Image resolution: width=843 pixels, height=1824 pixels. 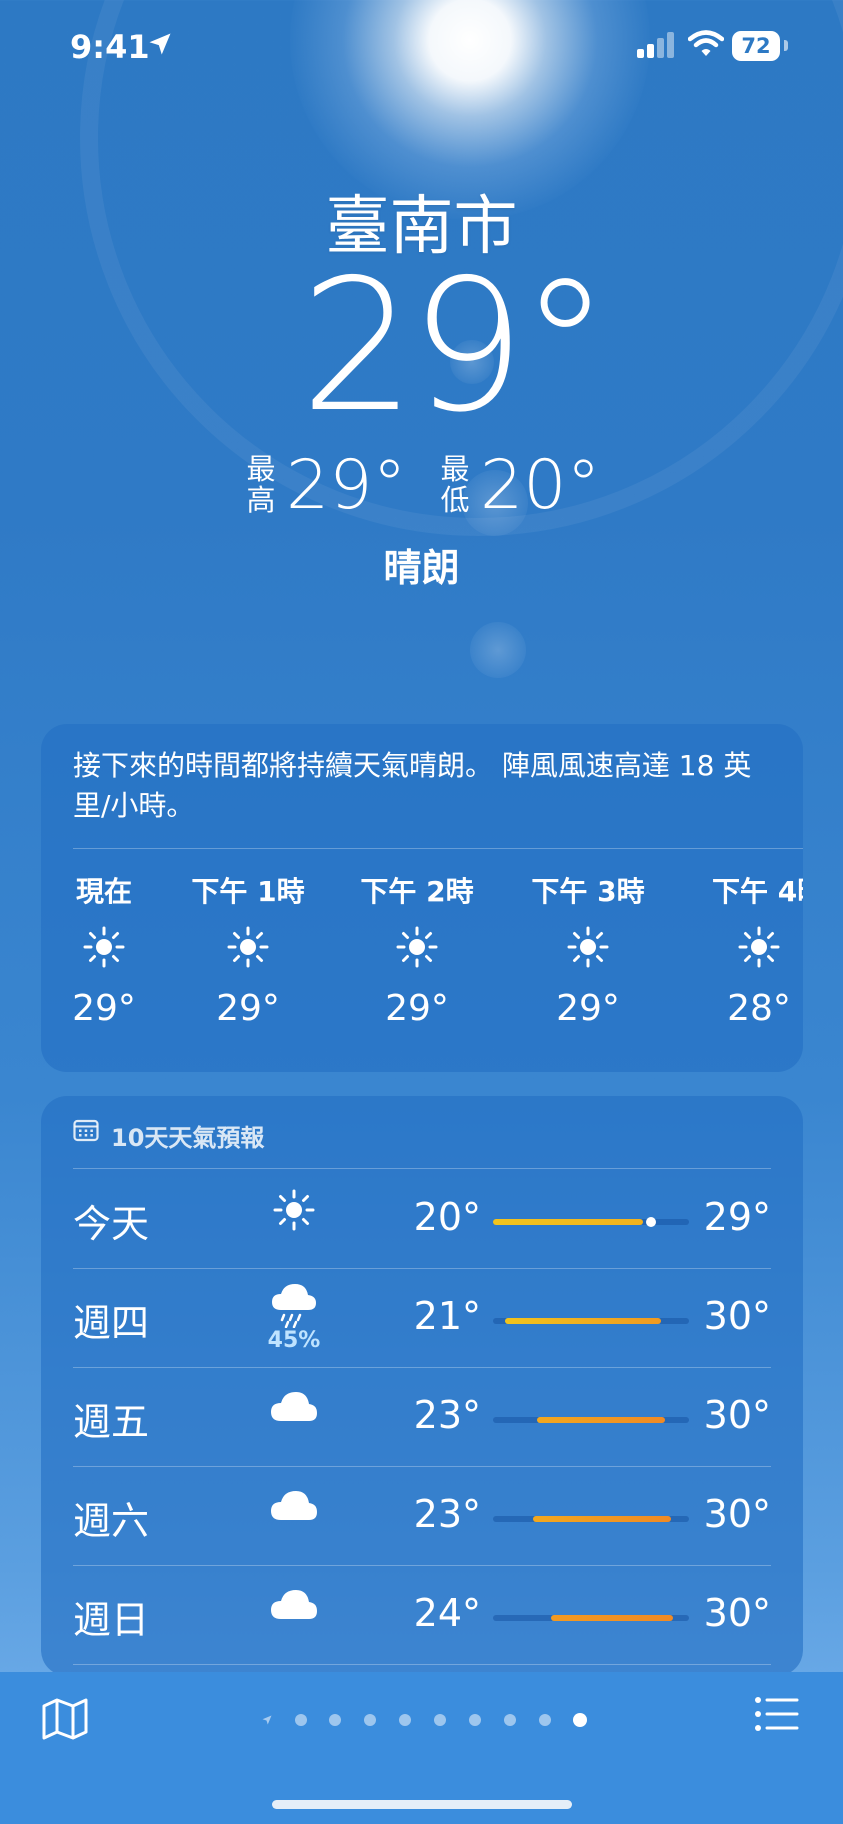 What do you see at coordinates (759, 1008) in the screenshot?
I see `hour-temperature: 28°` at bounding box center [759, 1008].